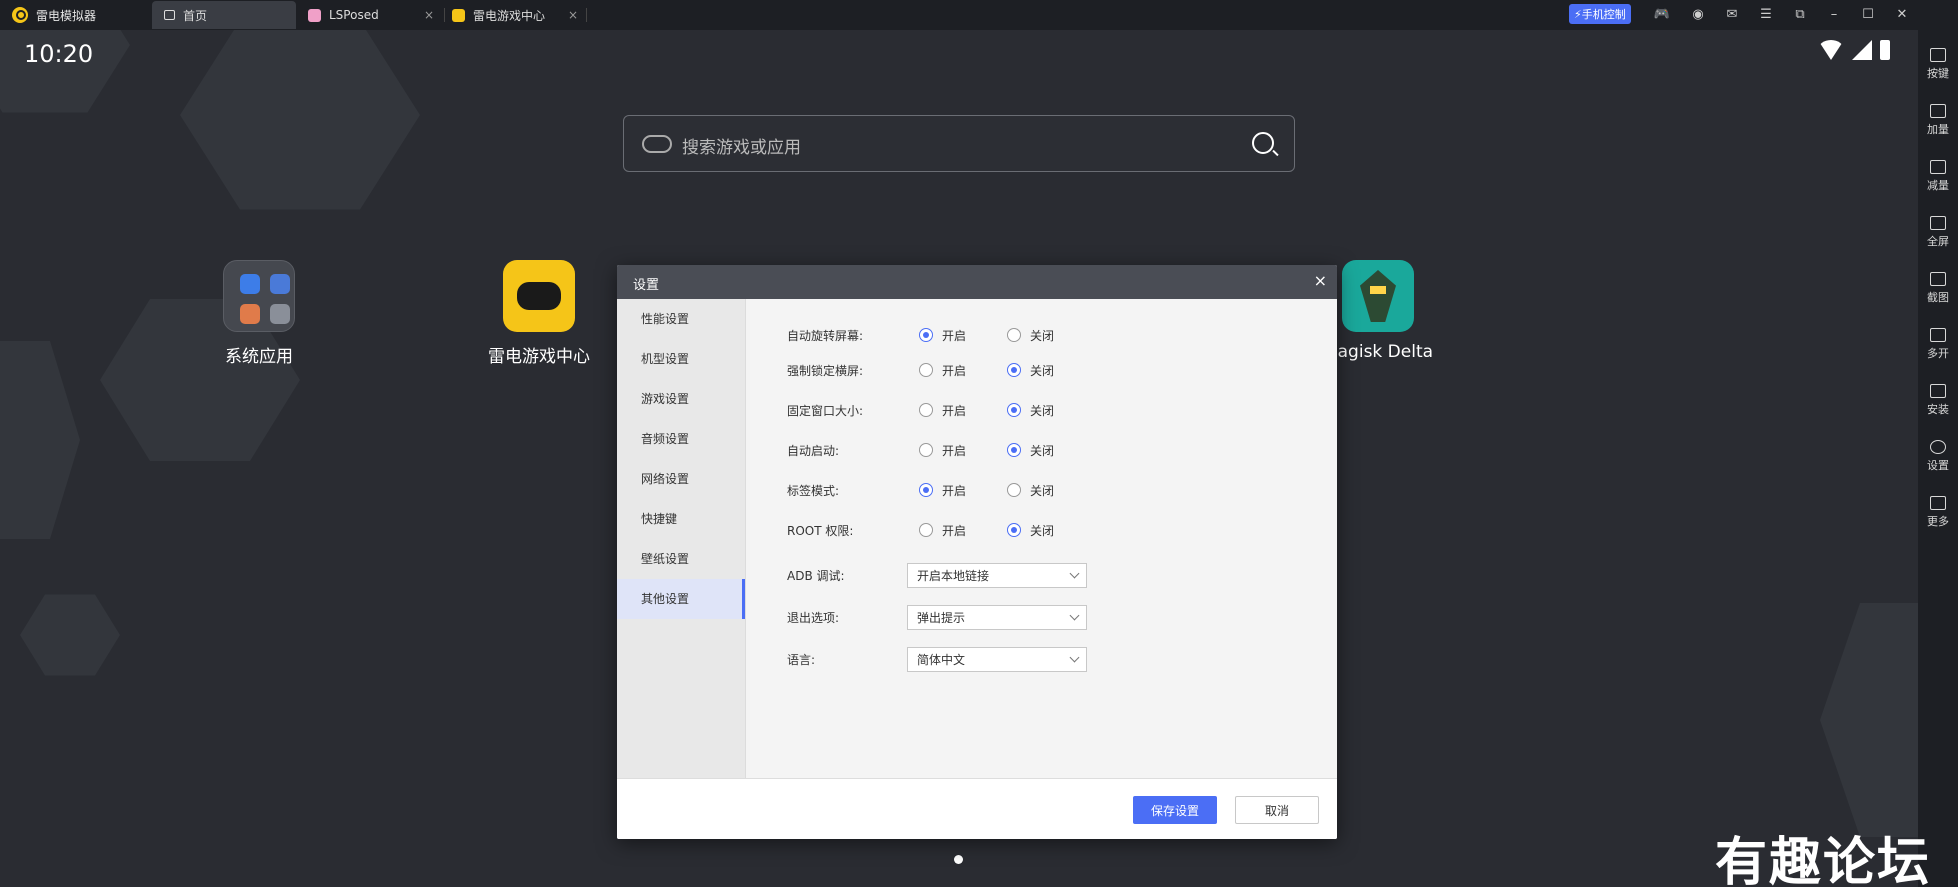  What do you see at coordinates (1938, 64) in the screenshot?
I see `rightbar-keyboard: 按键` at bounding box center [1938, 64].